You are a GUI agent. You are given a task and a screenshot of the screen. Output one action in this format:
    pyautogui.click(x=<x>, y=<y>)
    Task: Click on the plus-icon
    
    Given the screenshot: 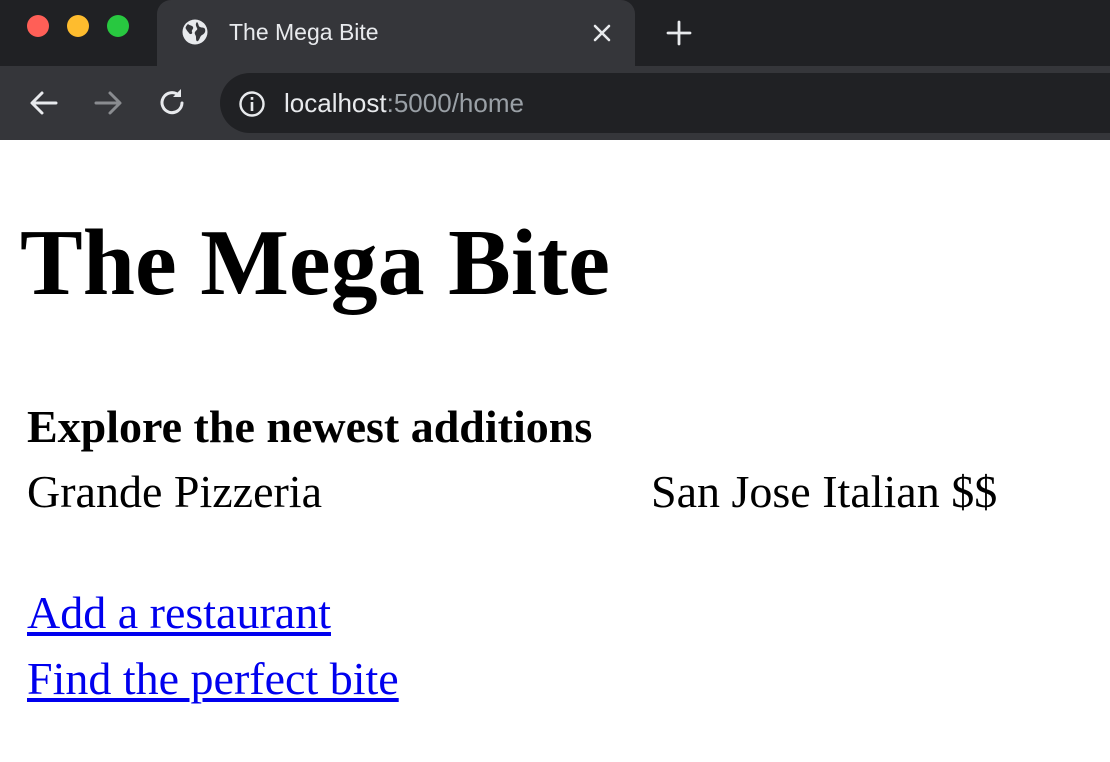 What is the action you would take?
    pyautogui.click(x=679, y=33)
    